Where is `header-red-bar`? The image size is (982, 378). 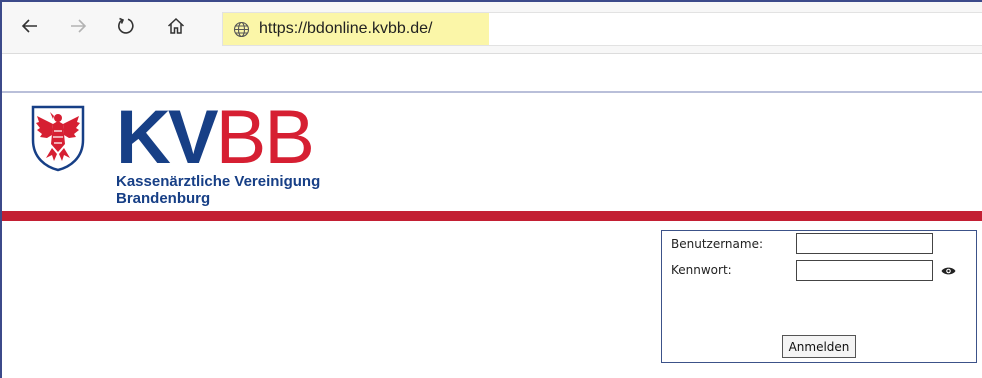 header-red-bar is located at coordinates (492, 216).